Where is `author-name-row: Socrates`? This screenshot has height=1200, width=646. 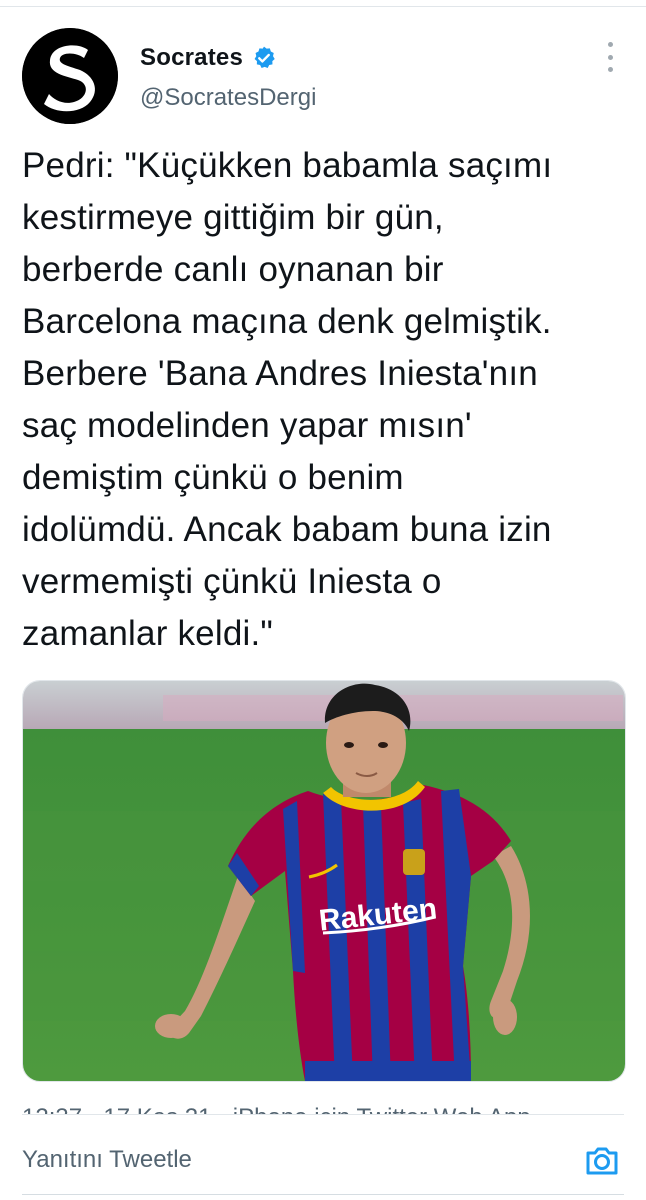
author-name-row: Socrates is located at coordinates (208, 58).